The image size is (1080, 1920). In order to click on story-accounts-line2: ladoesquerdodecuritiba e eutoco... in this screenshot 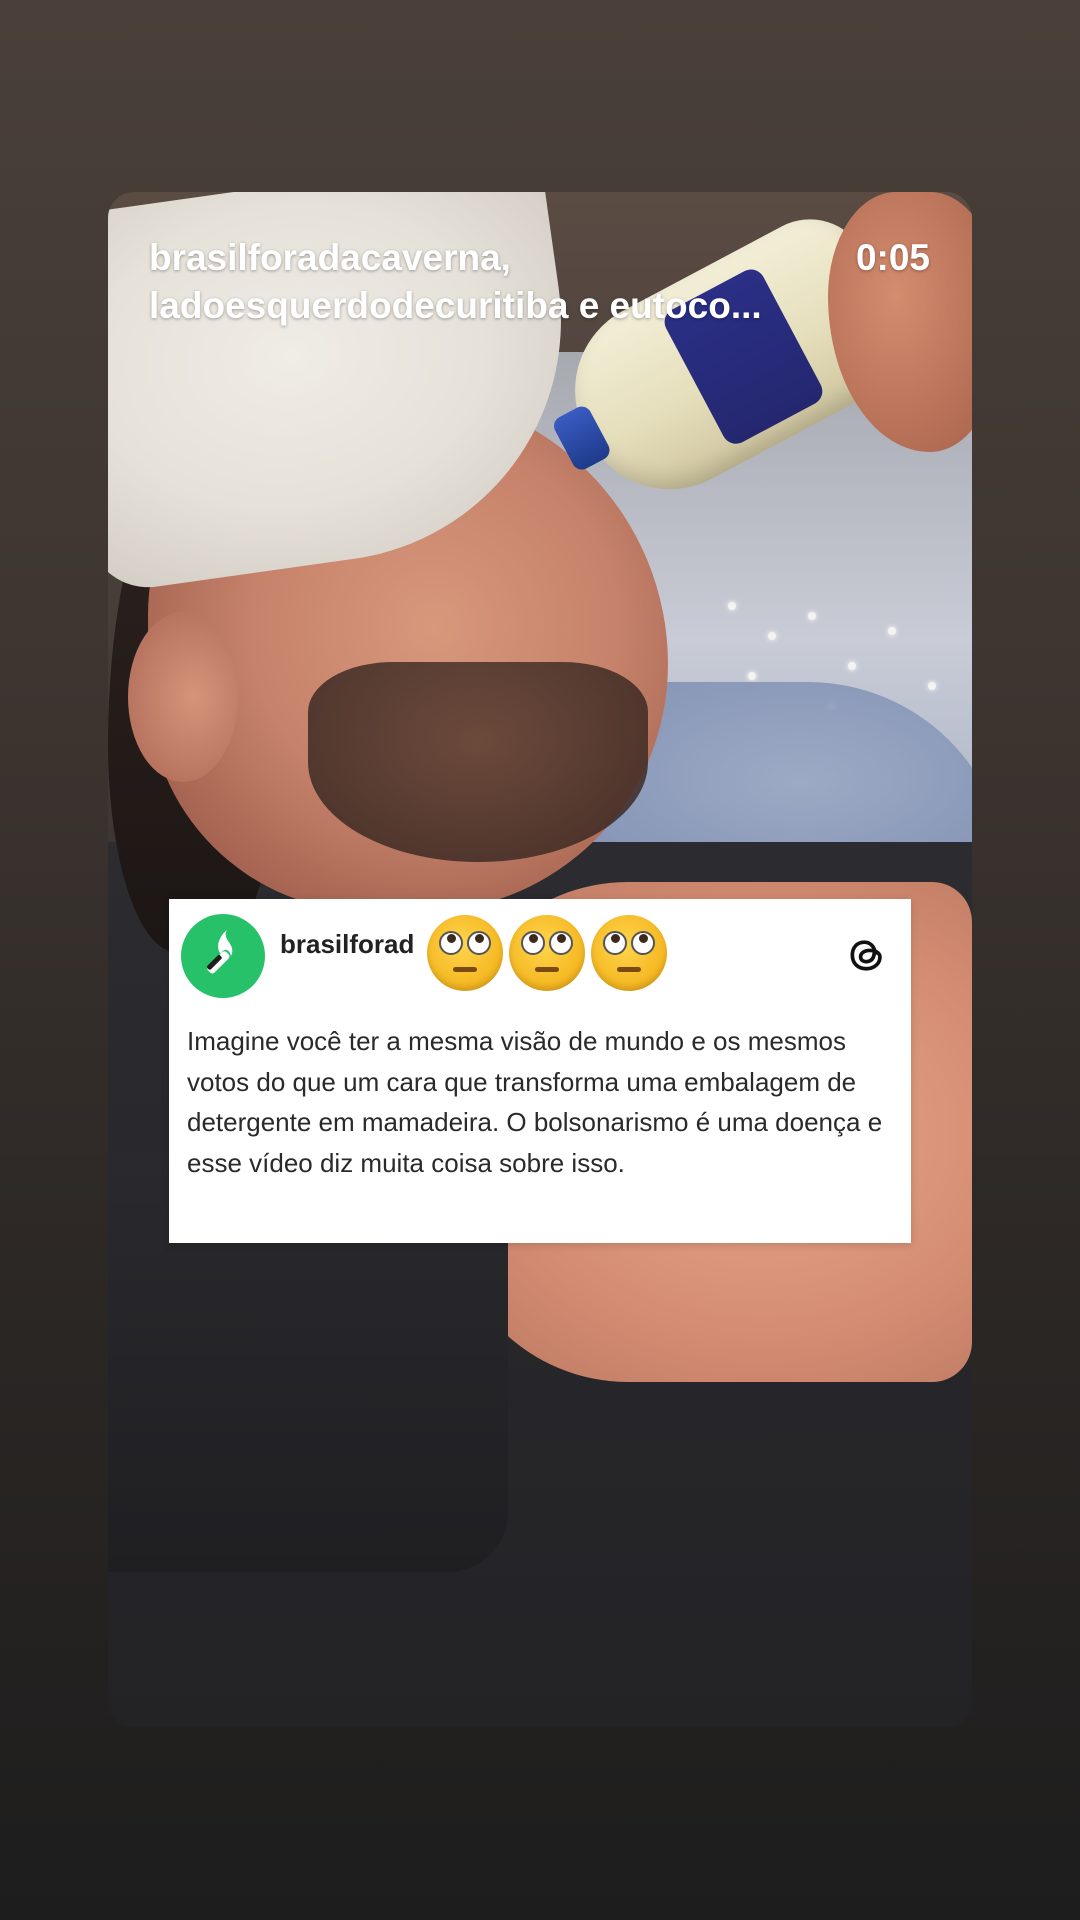, I will do `click(499, 306)`.